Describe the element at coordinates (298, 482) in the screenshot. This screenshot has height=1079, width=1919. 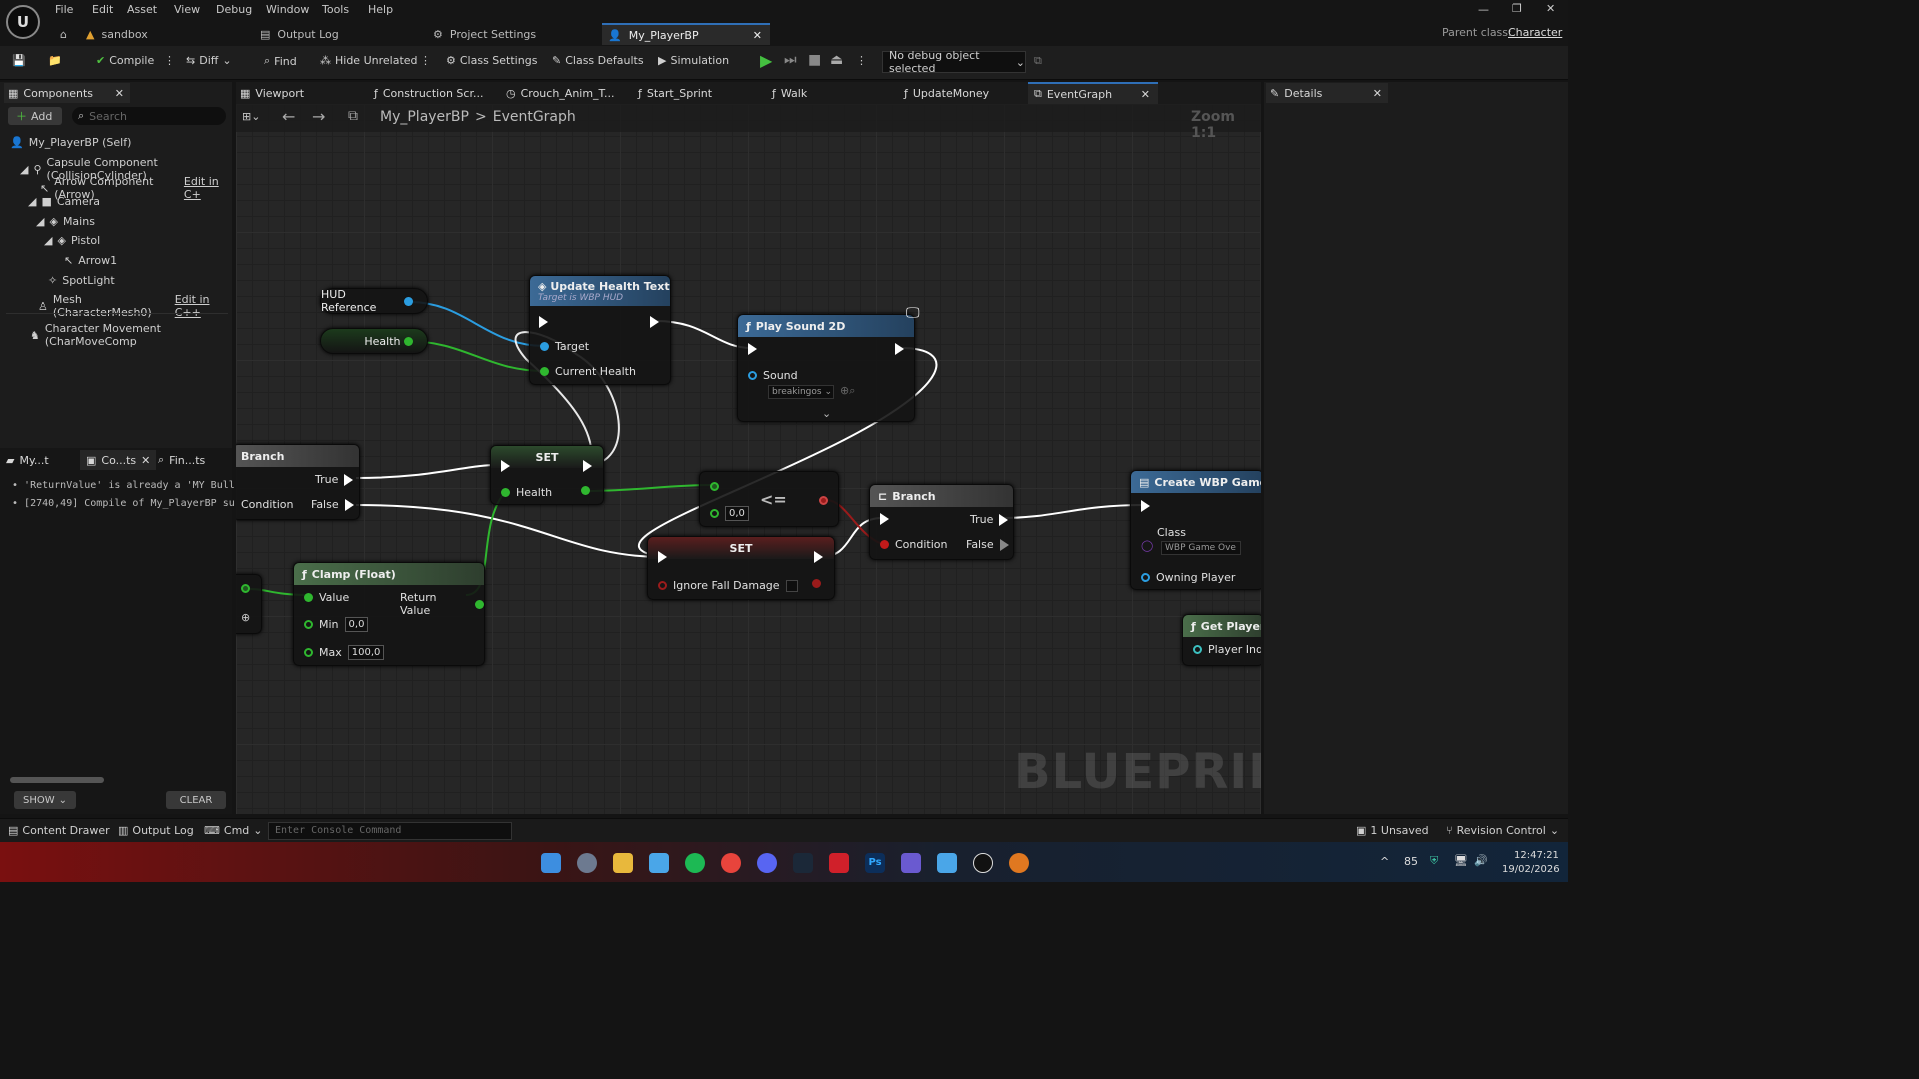
I see `branch-node: Branch True Condition False` at that location.